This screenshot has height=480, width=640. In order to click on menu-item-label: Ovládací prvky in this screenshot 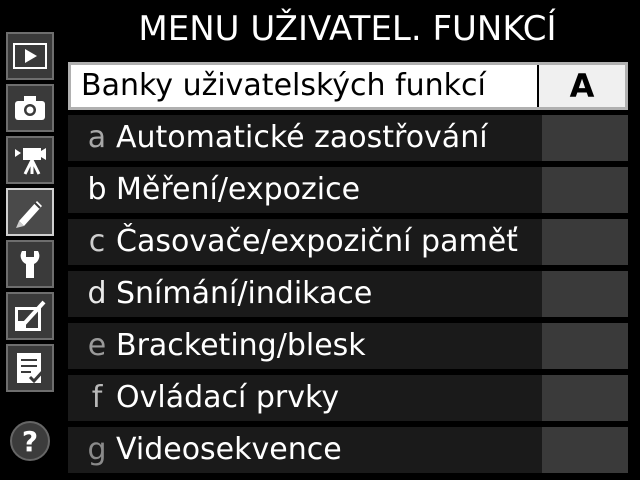, I will do `click(228, 397)`.